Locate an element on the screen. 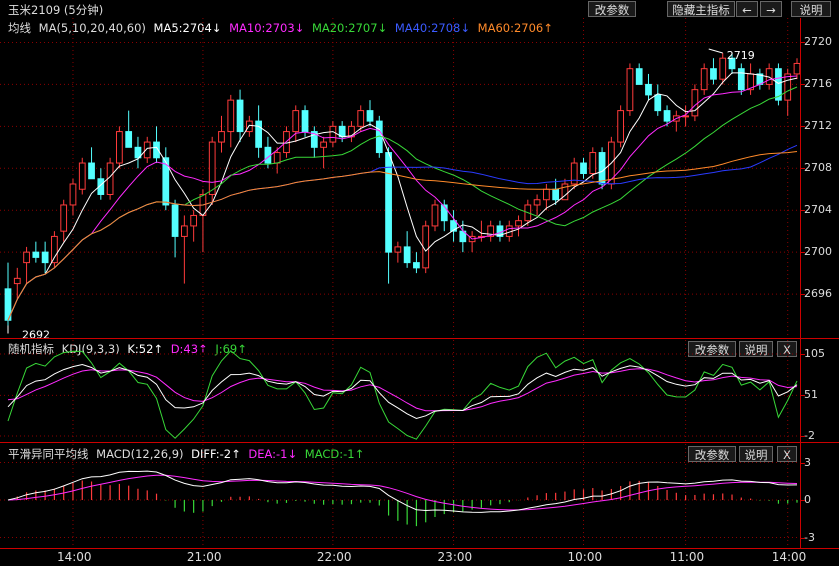 This screenshot has height=566, width=839. macd-axis: 3 0 -3 is located at coordinates (820, 496).